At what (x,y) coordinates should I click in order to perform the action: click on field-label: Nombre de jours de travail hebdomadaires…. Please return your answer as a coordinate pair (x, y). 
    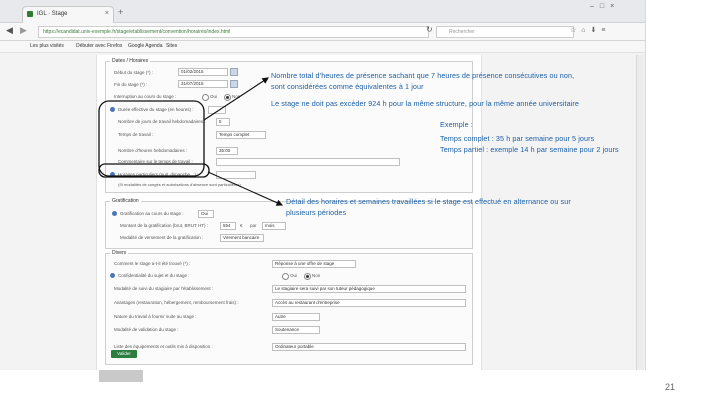
    Looking at the image, I should click on (162, 121).